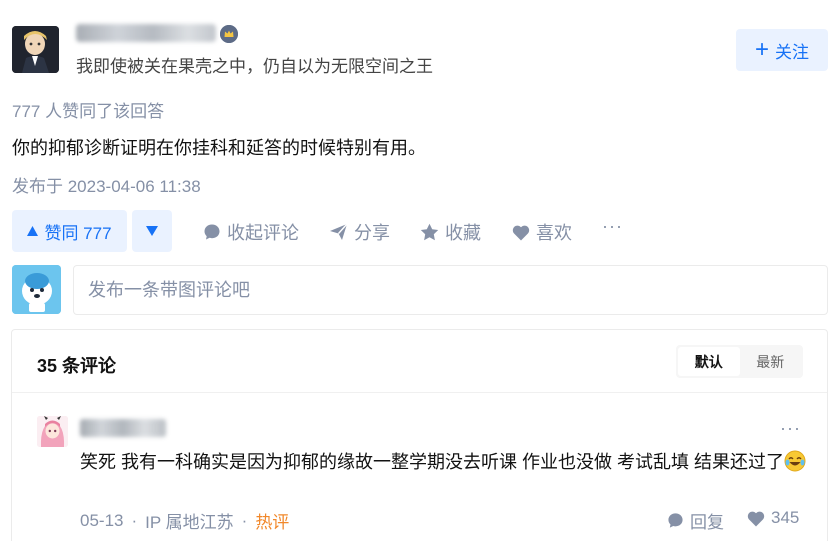  I want to click on comment-more-icon: ···, so click(790, 428).